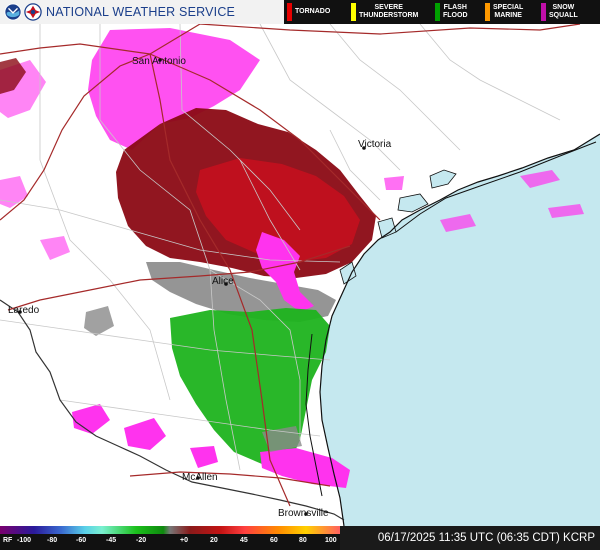 The height and width of the screenshot is (550, 600). I want to click on scale-prefix: RF, so click(8, 540).